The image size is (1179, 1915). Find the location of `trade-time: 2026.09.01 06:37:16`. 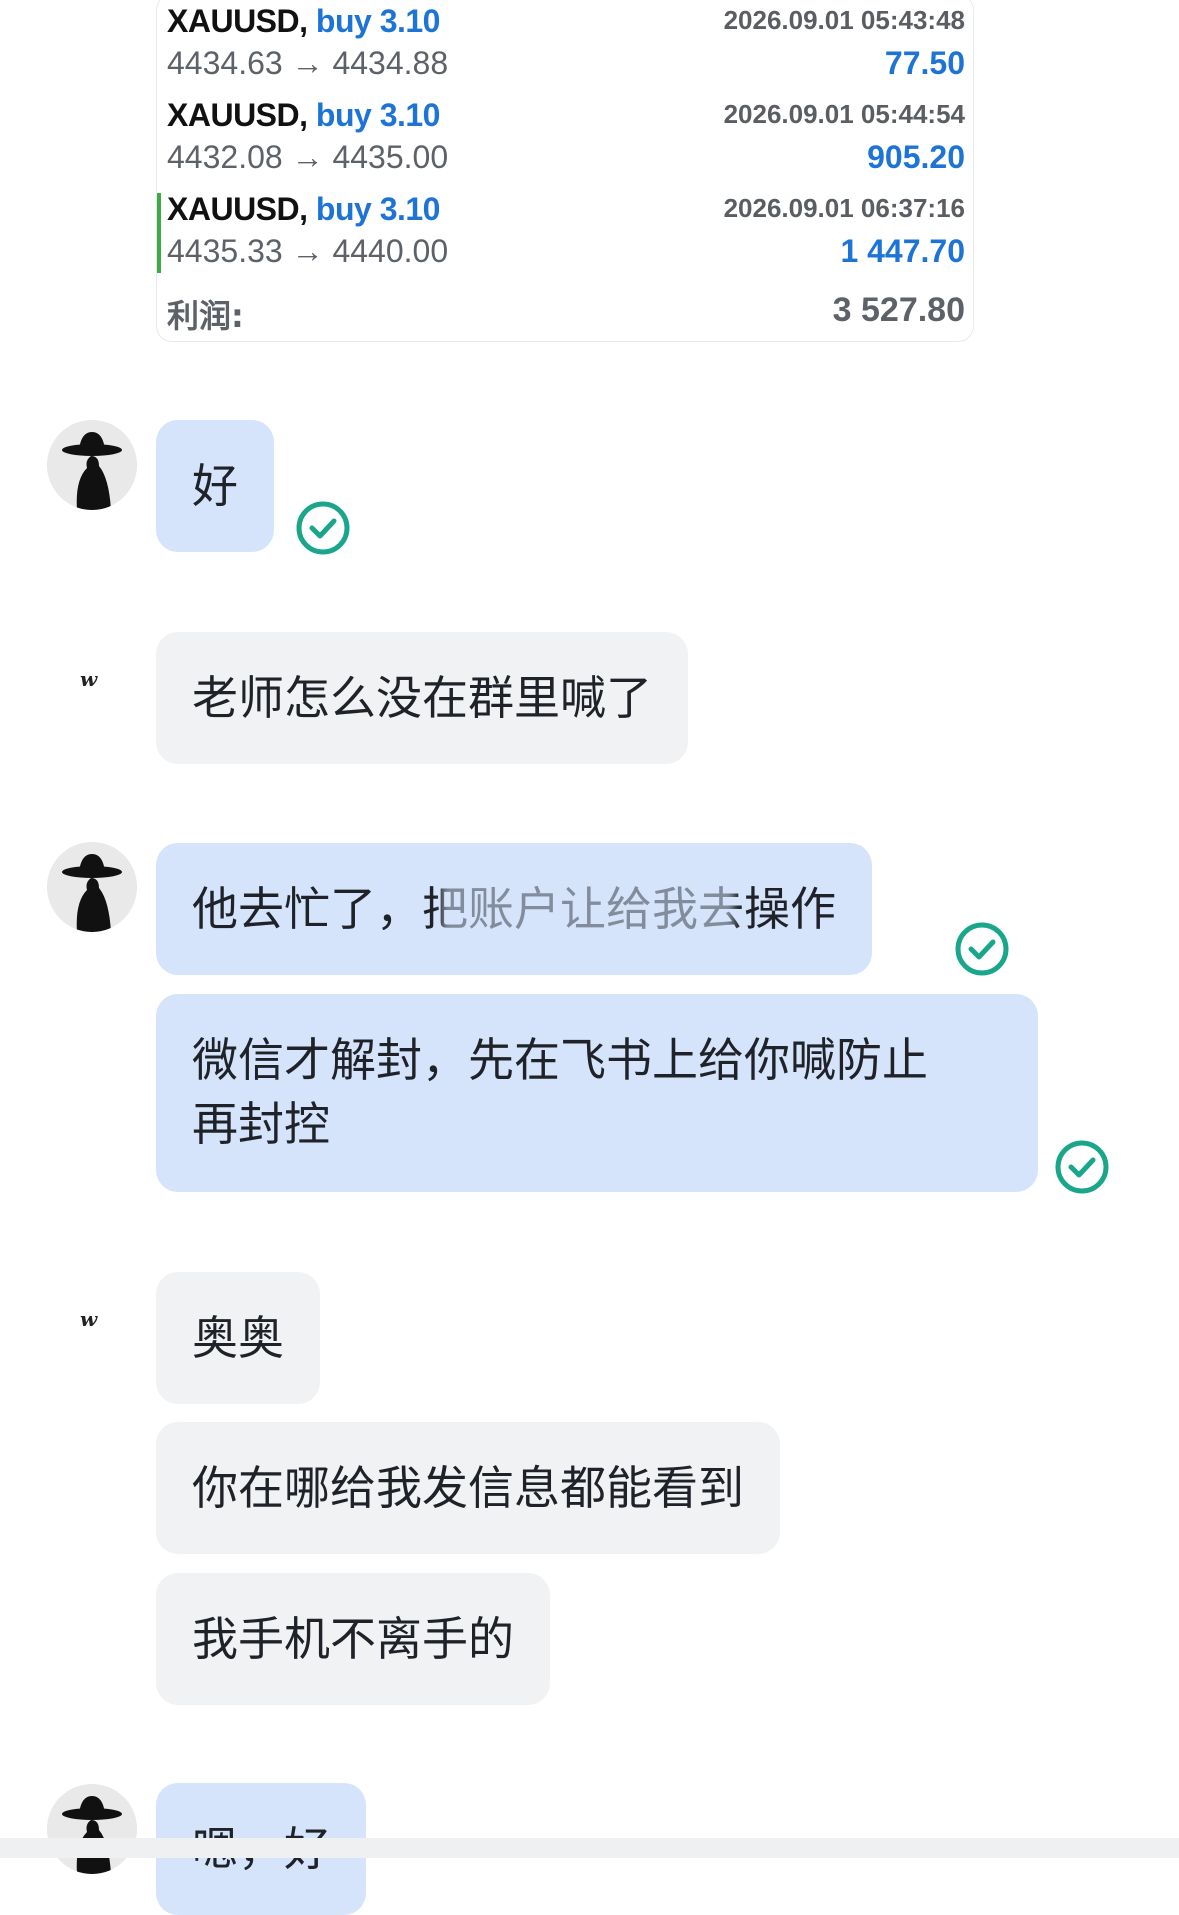

trade-time: 2026.09.01 06:37:16 is located at coordinates (844, 208).